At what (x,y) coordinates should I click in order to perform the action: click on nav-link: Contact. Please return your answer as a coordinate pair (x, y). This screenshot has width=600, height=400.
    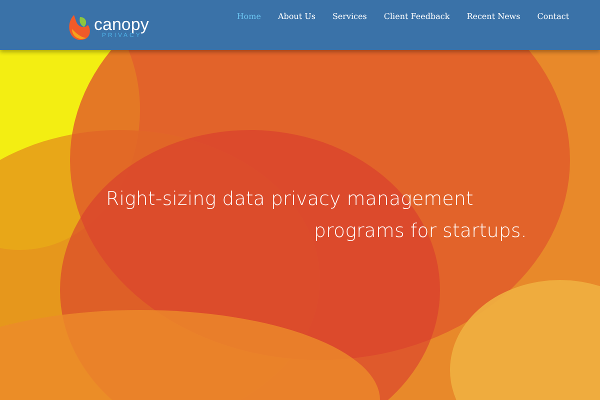
    Looking at the image, I should click on (553, 16).